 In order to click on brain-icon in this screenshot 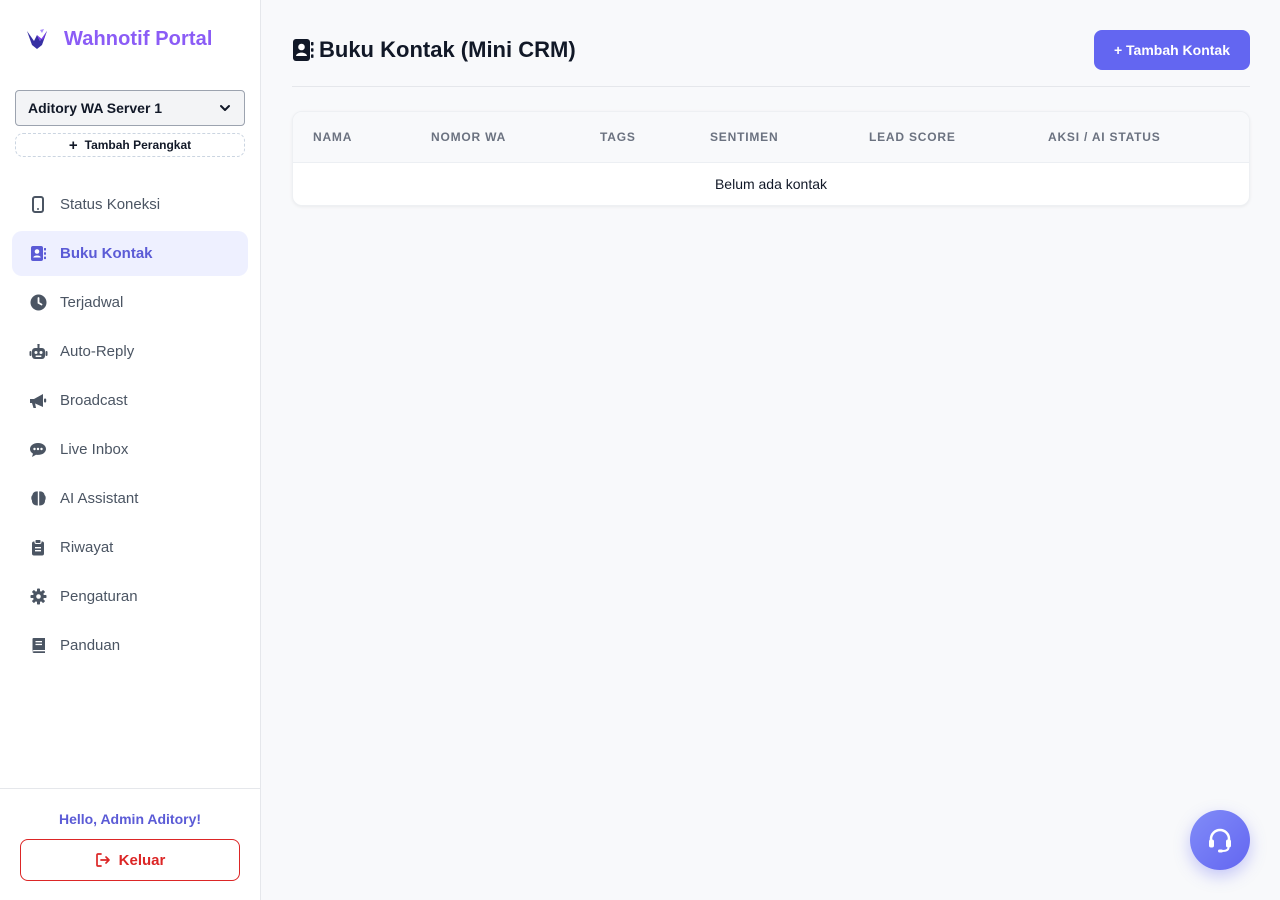, I will do `click(38, 499)`.